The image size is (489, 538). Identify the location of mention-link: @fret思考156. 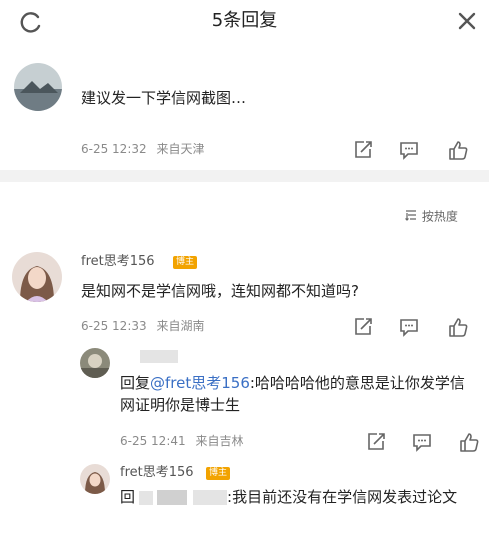
(200, 383).